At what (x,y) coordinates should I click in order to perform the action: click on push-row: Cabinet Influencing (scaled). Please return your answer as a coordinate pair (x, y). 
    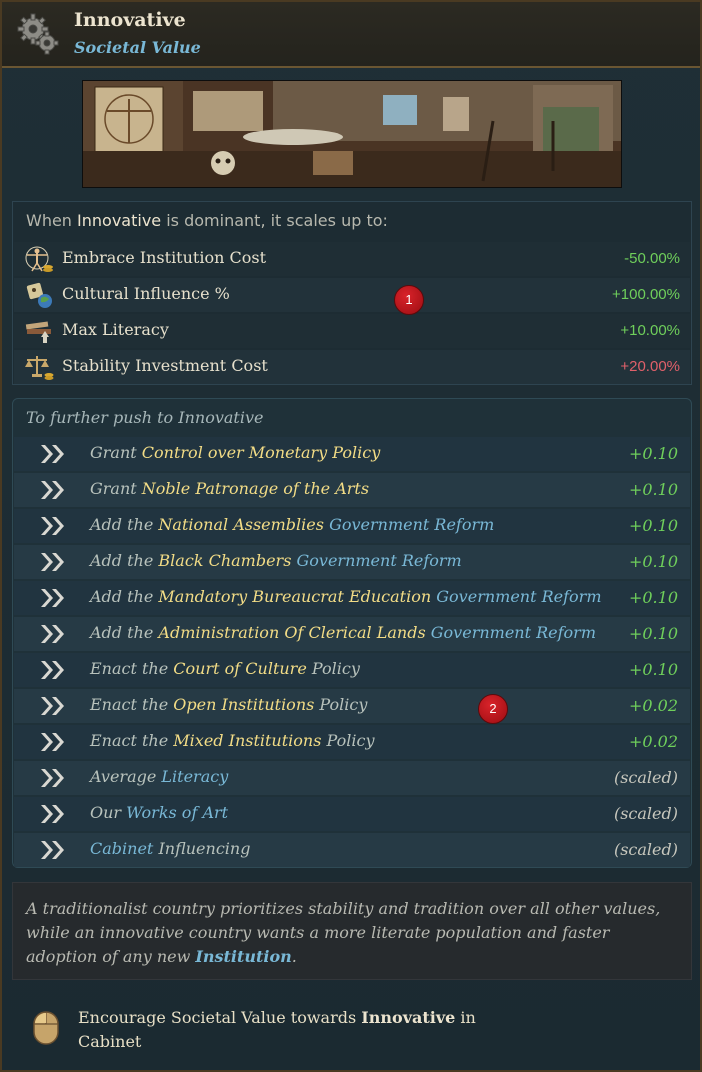
    Looking at the image, I should click on (352, 850).